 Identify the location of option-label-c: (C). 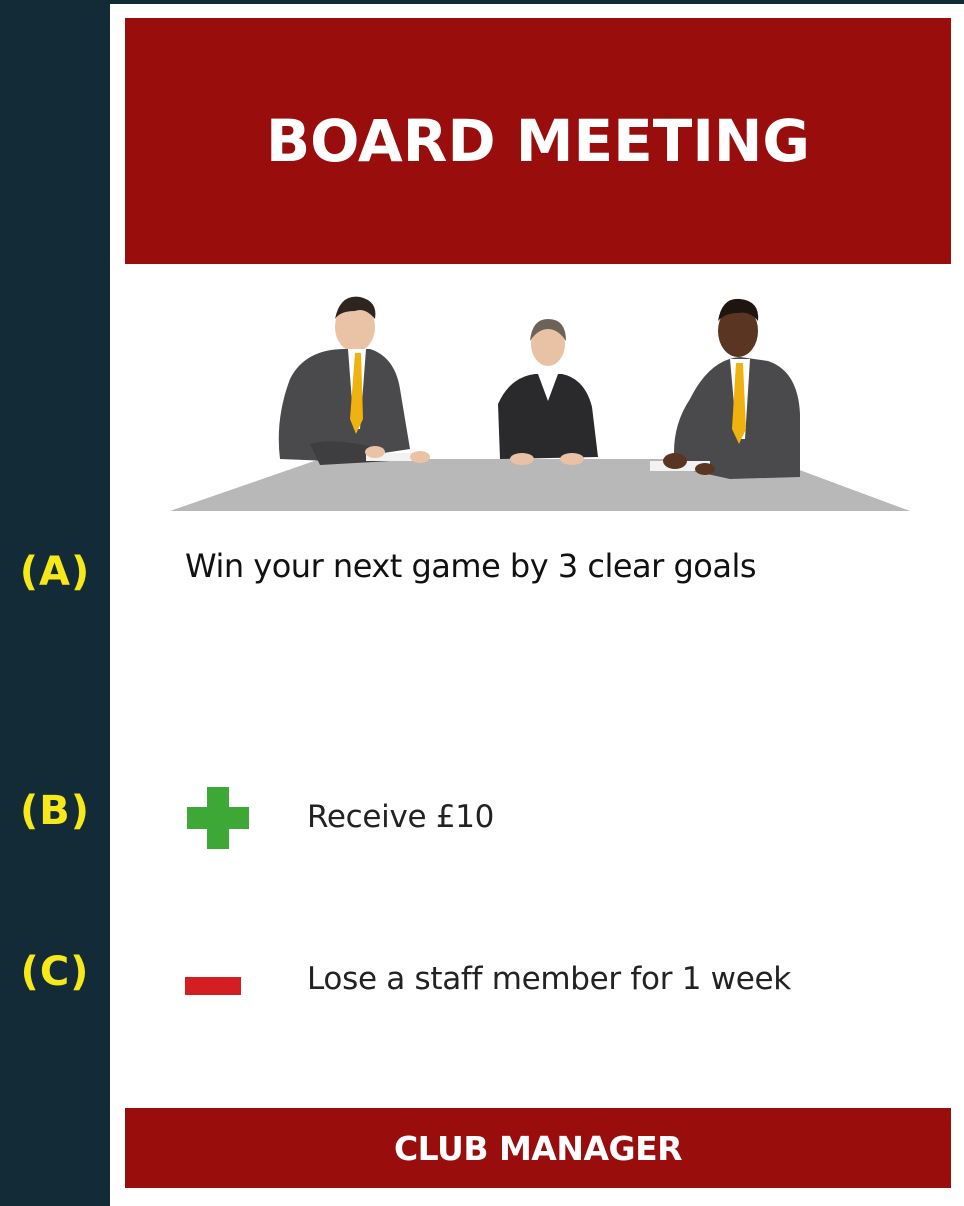
(55, 972).